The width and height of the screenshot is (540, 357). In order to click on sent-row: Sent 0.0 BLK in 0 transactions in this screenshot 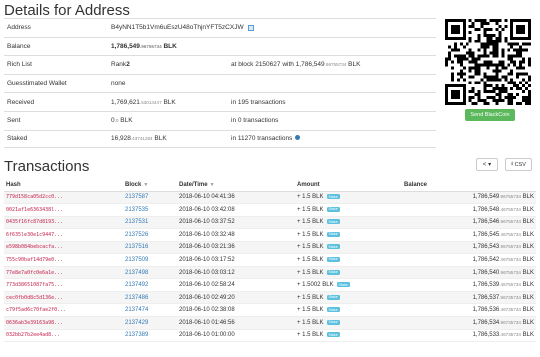, I will do `click(220, 120)`.